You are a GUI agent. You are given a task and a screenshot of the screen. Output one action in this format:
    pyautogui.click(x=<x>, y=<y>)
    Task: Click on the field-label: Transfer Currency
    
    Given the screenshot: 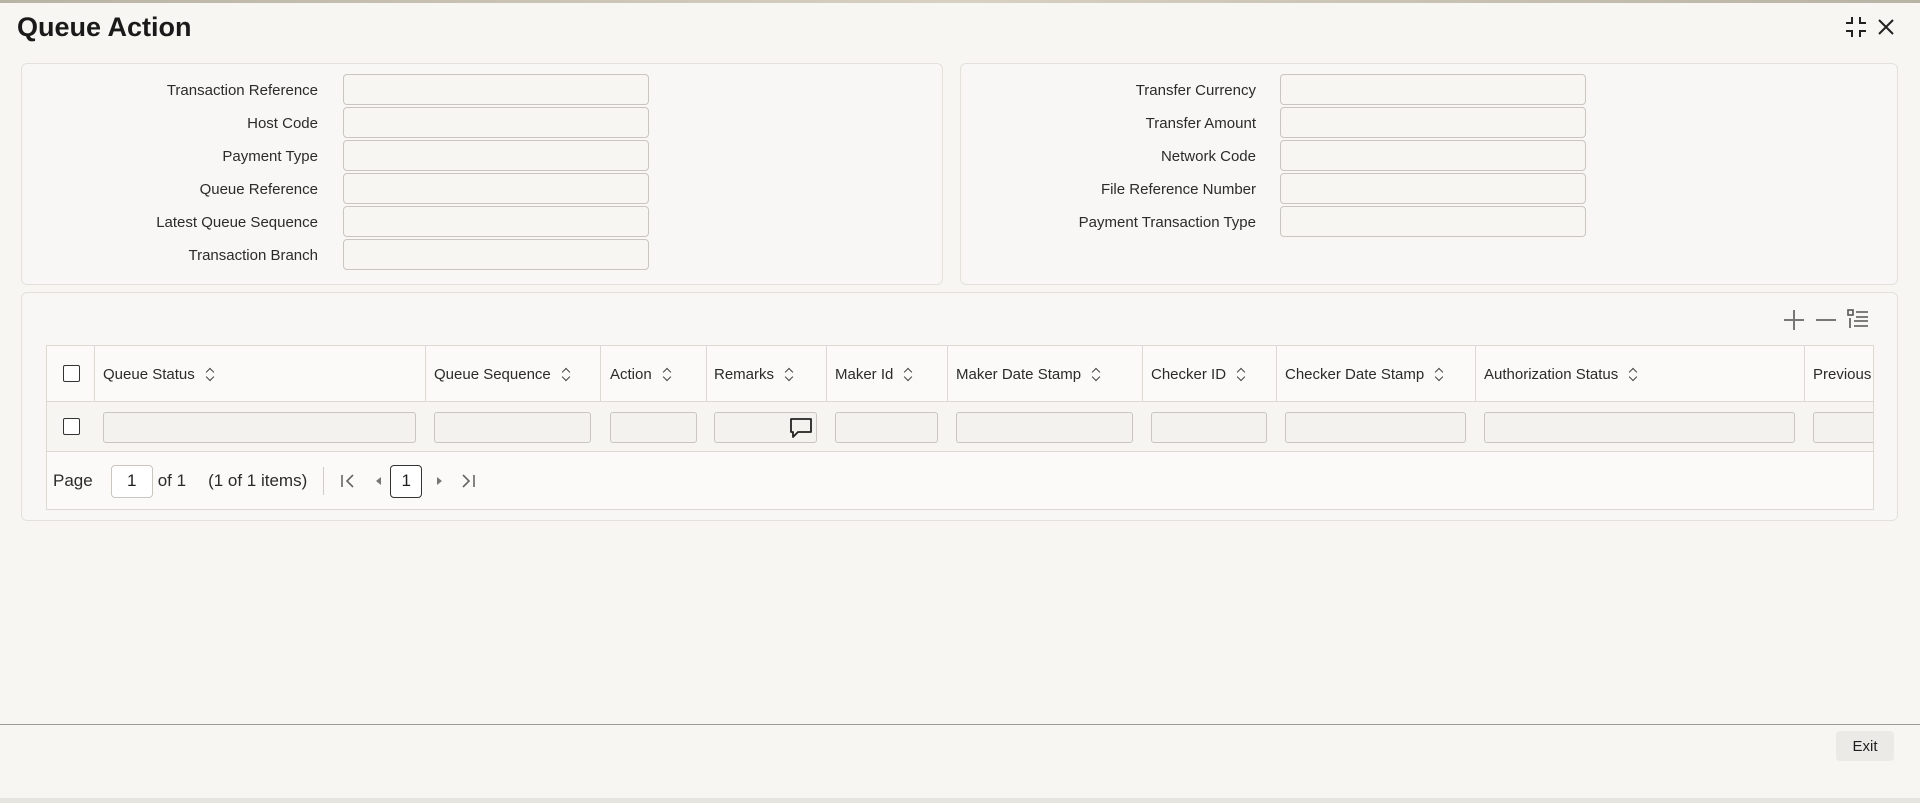 What is the action you would take?
    pyautogui.click(x=1195, y=90)
    